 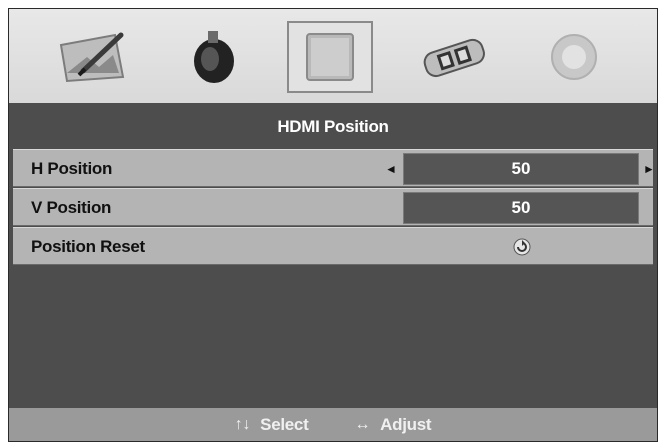 What do you see at coordinates (284, 424) in the screenshot?
I see `select-hint-label: Select` at bounding box center [284, 424].